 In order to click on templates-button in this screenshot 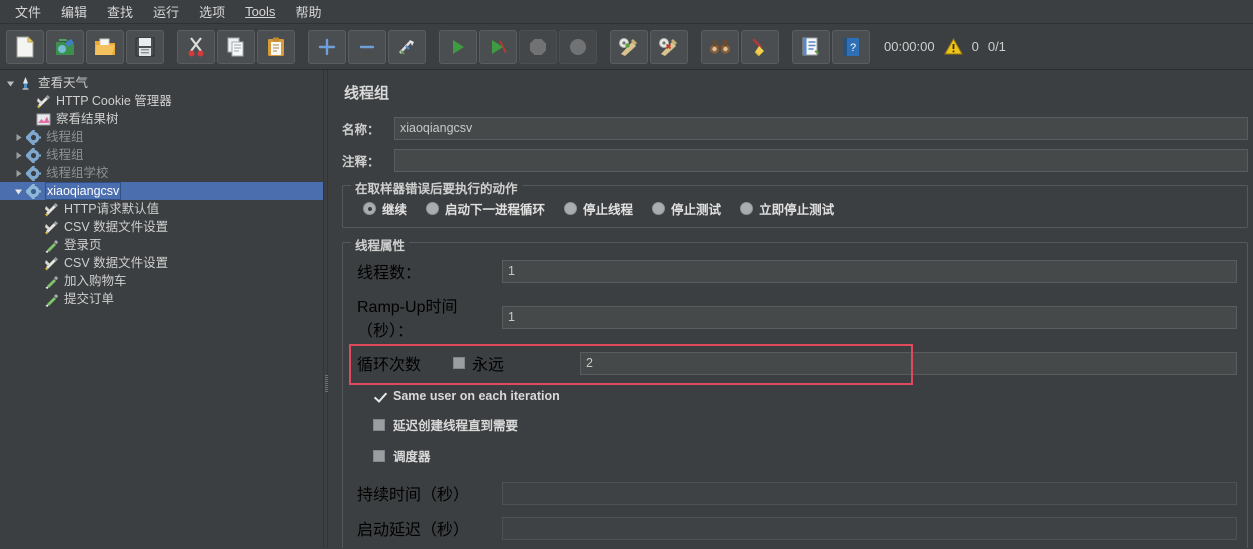, I will do `click(65, 46)`.